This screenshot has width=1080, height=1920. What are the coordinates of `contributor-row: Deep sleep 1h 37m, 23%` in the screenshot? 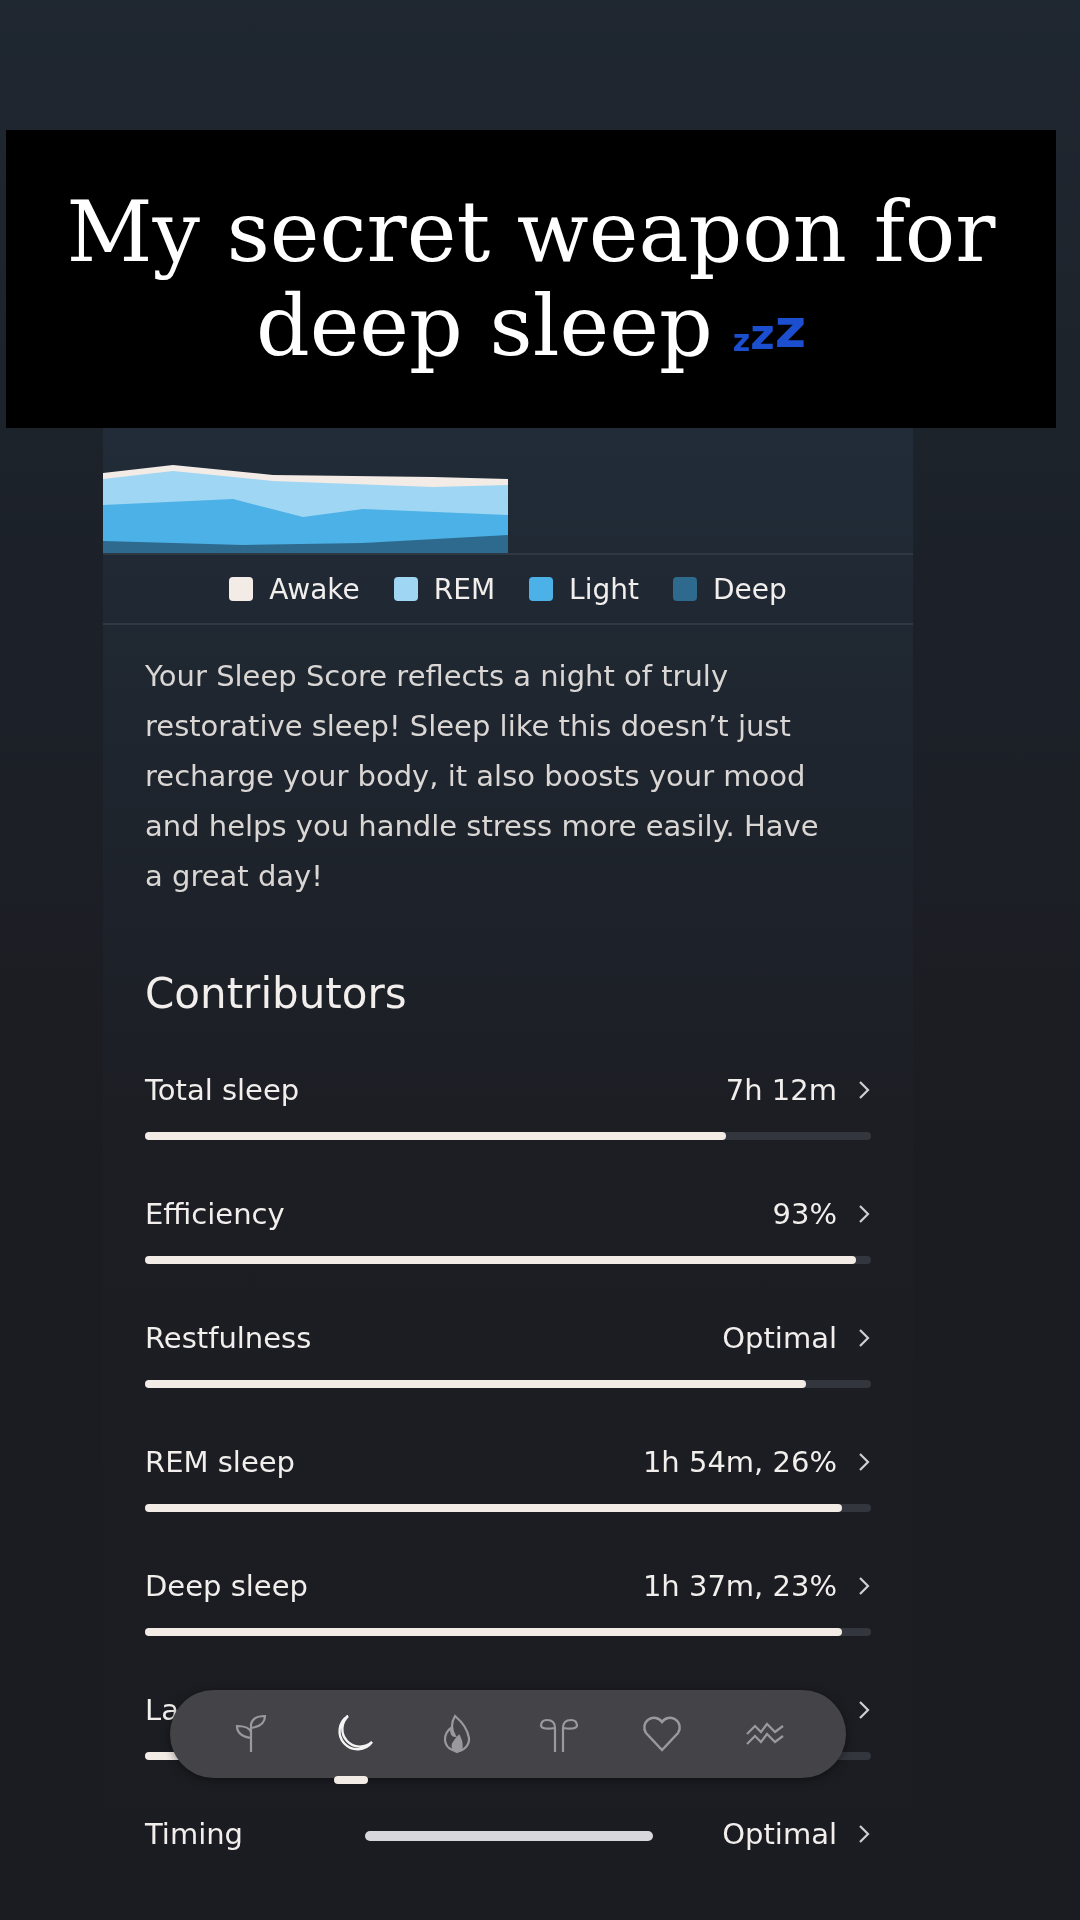 It's located at (508, 1586).